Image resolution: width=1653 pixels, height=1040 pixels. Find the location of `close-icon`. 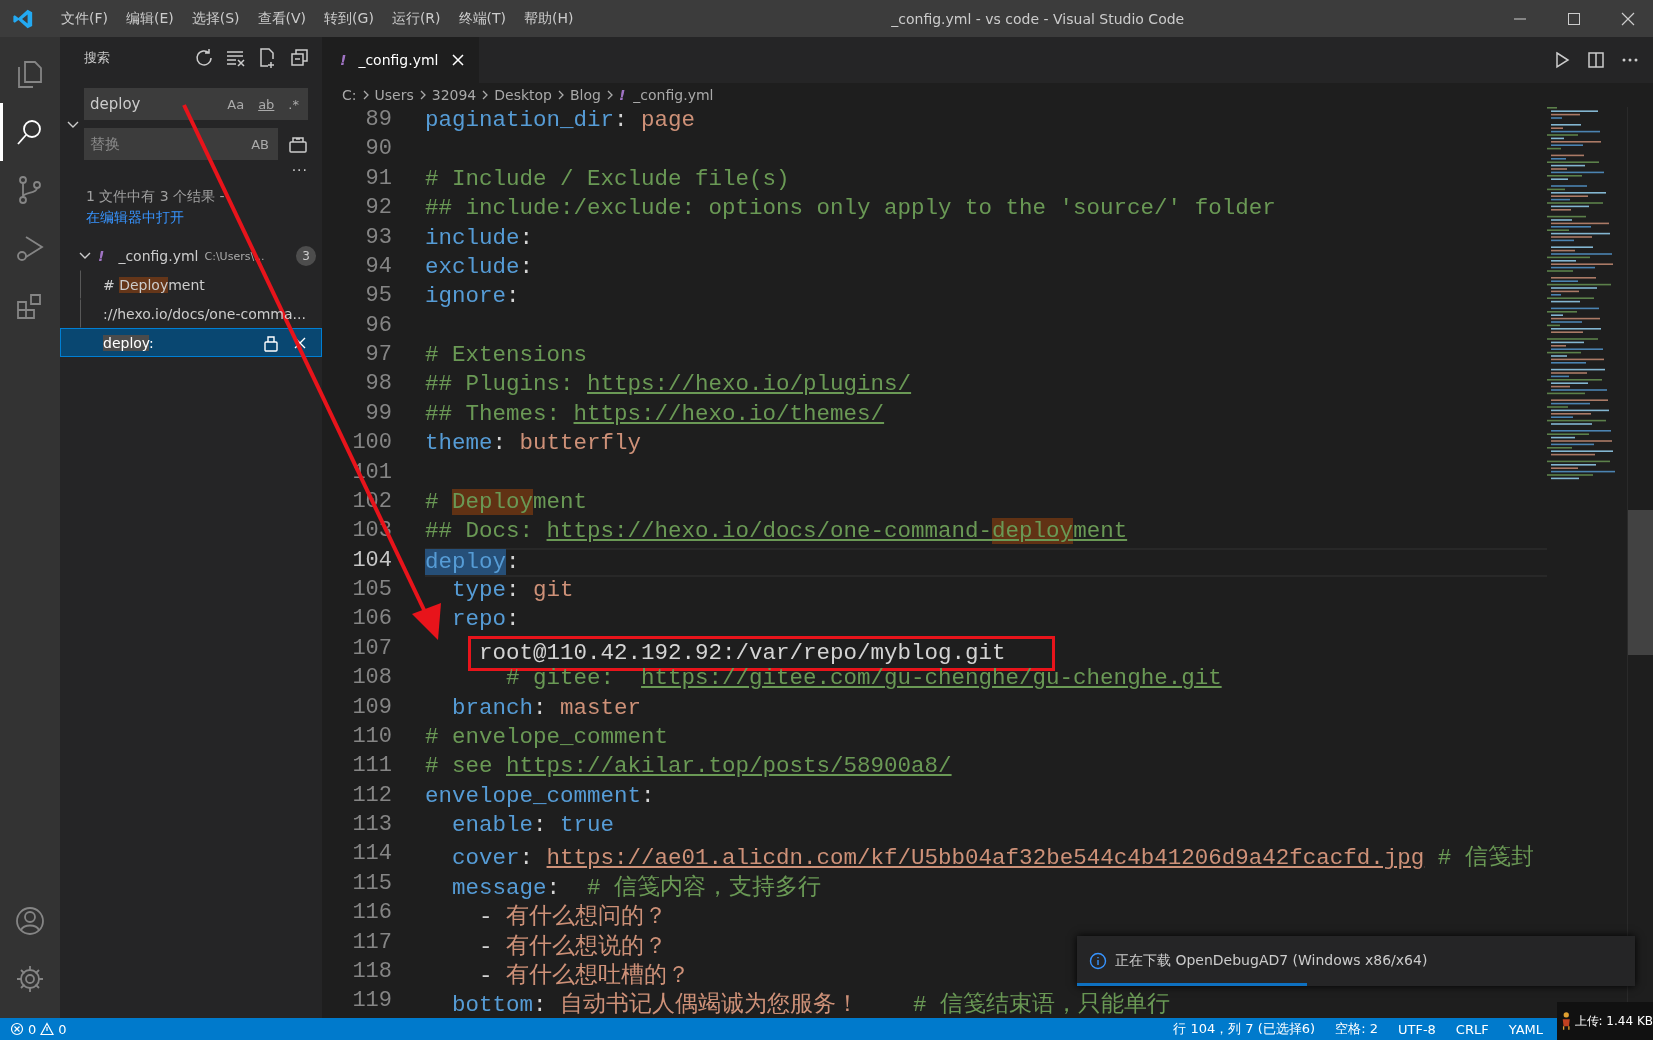

close-icon is located at coordinates (1628, 18).